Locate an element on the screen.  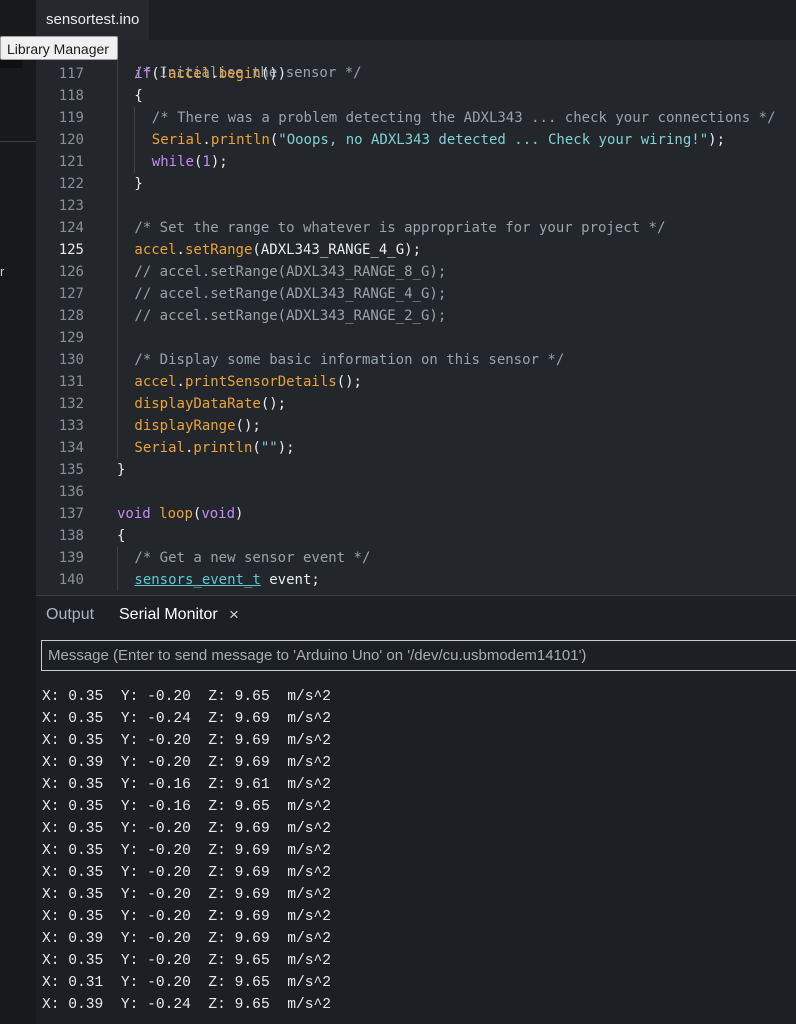
code-line: 122} is located at coordinates (416, 184).